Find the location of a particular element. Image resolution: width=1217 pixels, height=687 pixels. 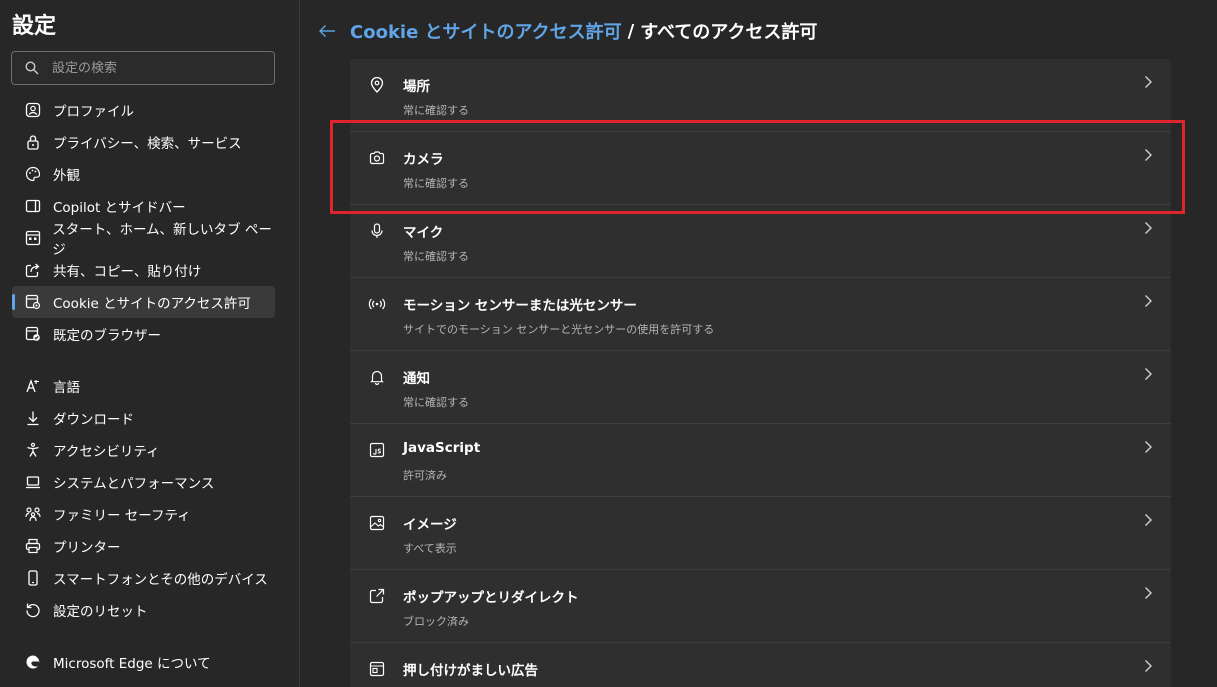

reset-icon is located at coordinates (33, 610).